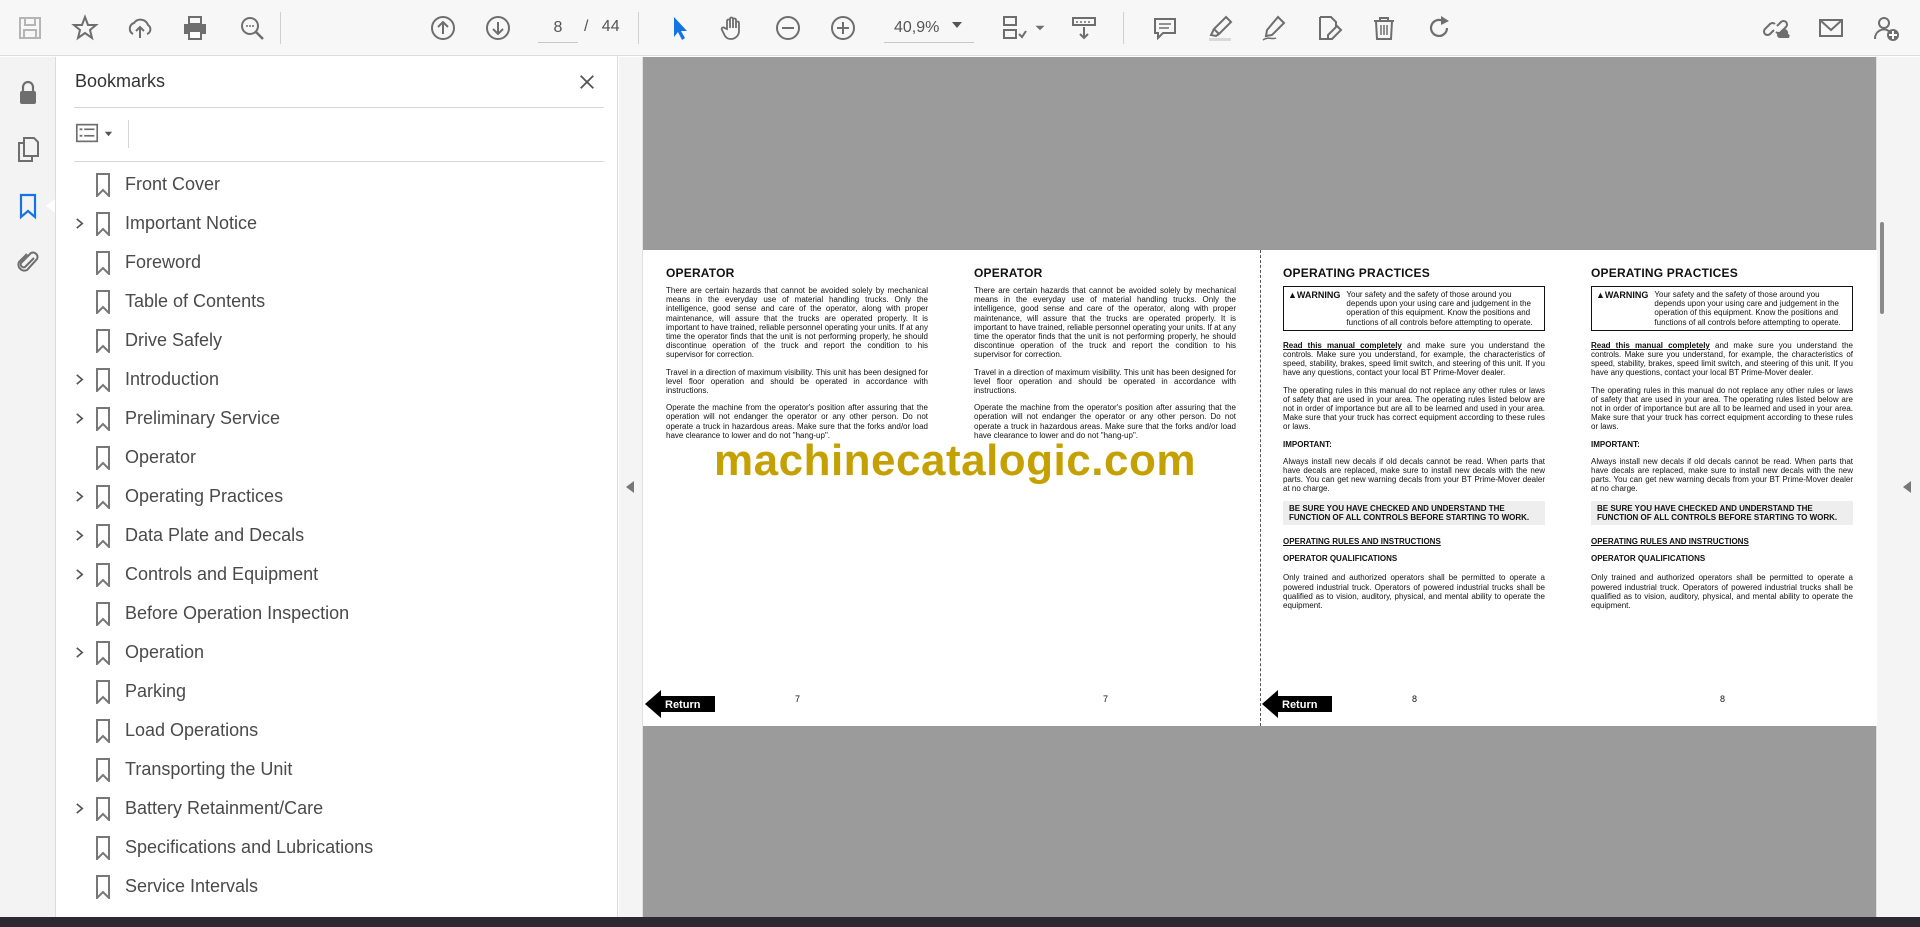 This screenshot has height=927, width=1920. I want to click on find-icon, so click(252, 28).